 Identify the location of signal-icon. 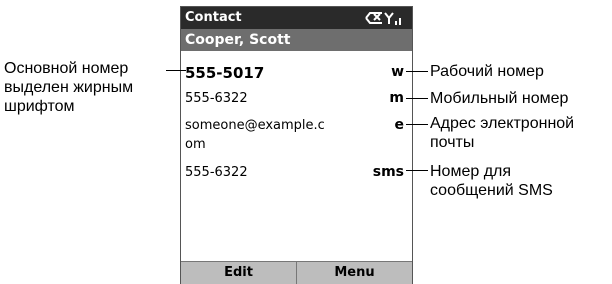
(383, 18).